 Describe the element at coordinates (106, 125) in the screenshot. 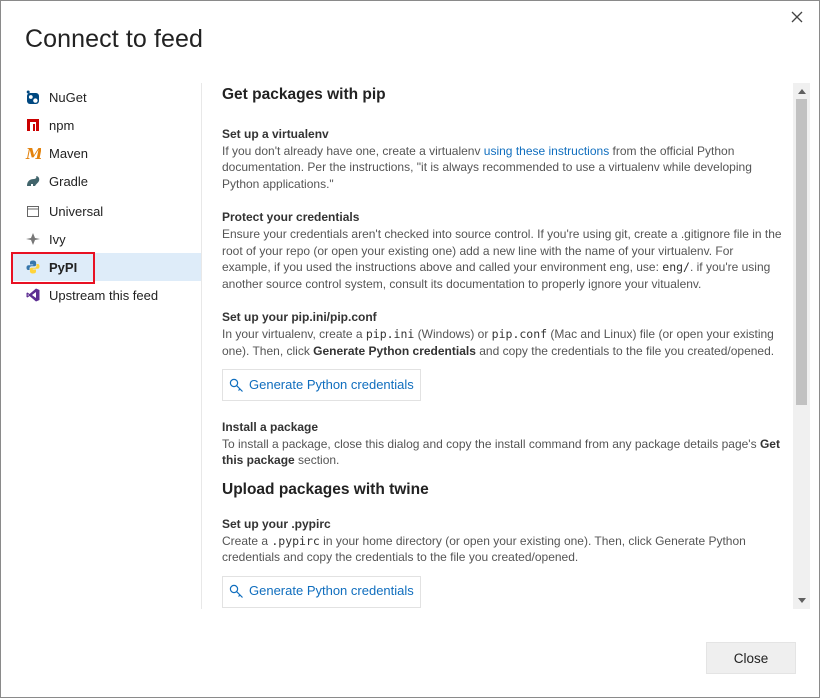

I see `sidebar-item-npm: npm` at that location.